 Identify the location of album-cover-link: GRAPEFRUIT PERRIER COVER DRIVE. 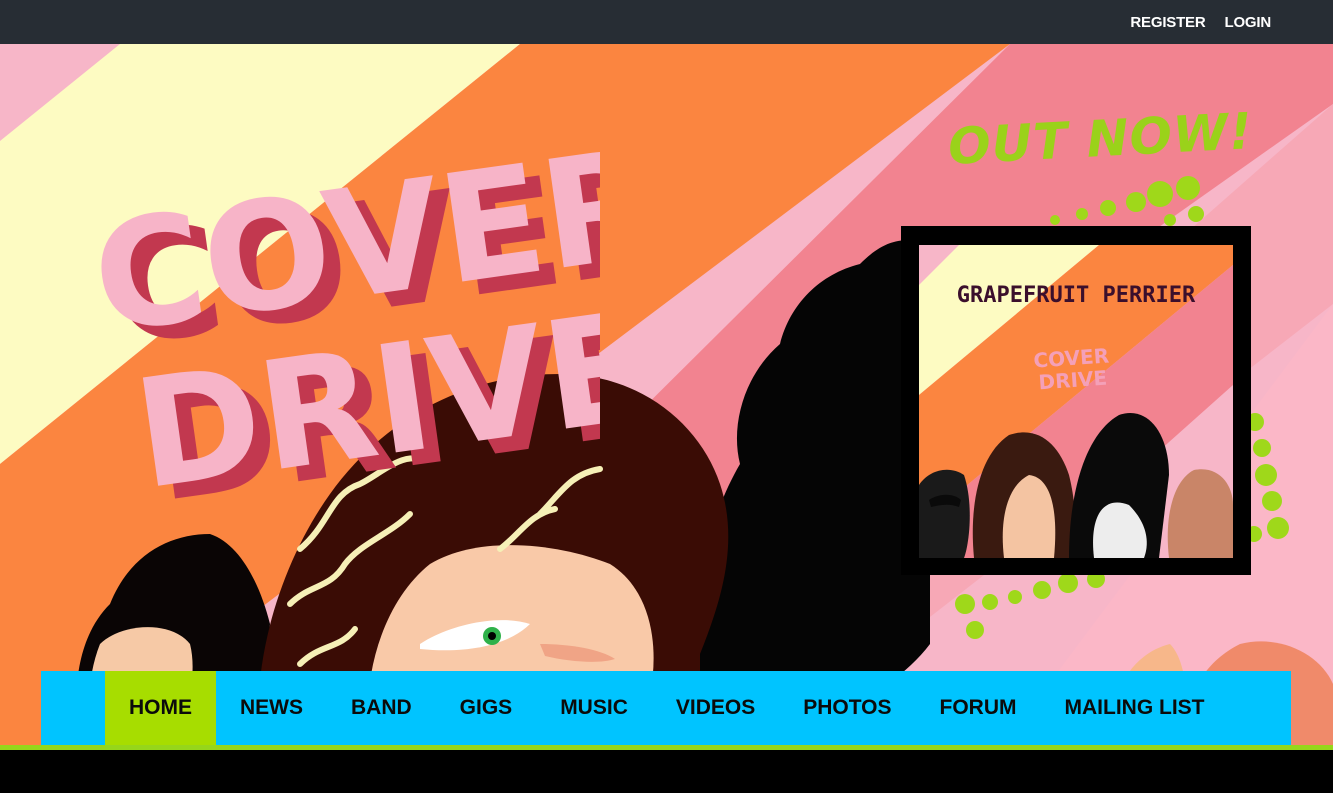
(1076, 400).